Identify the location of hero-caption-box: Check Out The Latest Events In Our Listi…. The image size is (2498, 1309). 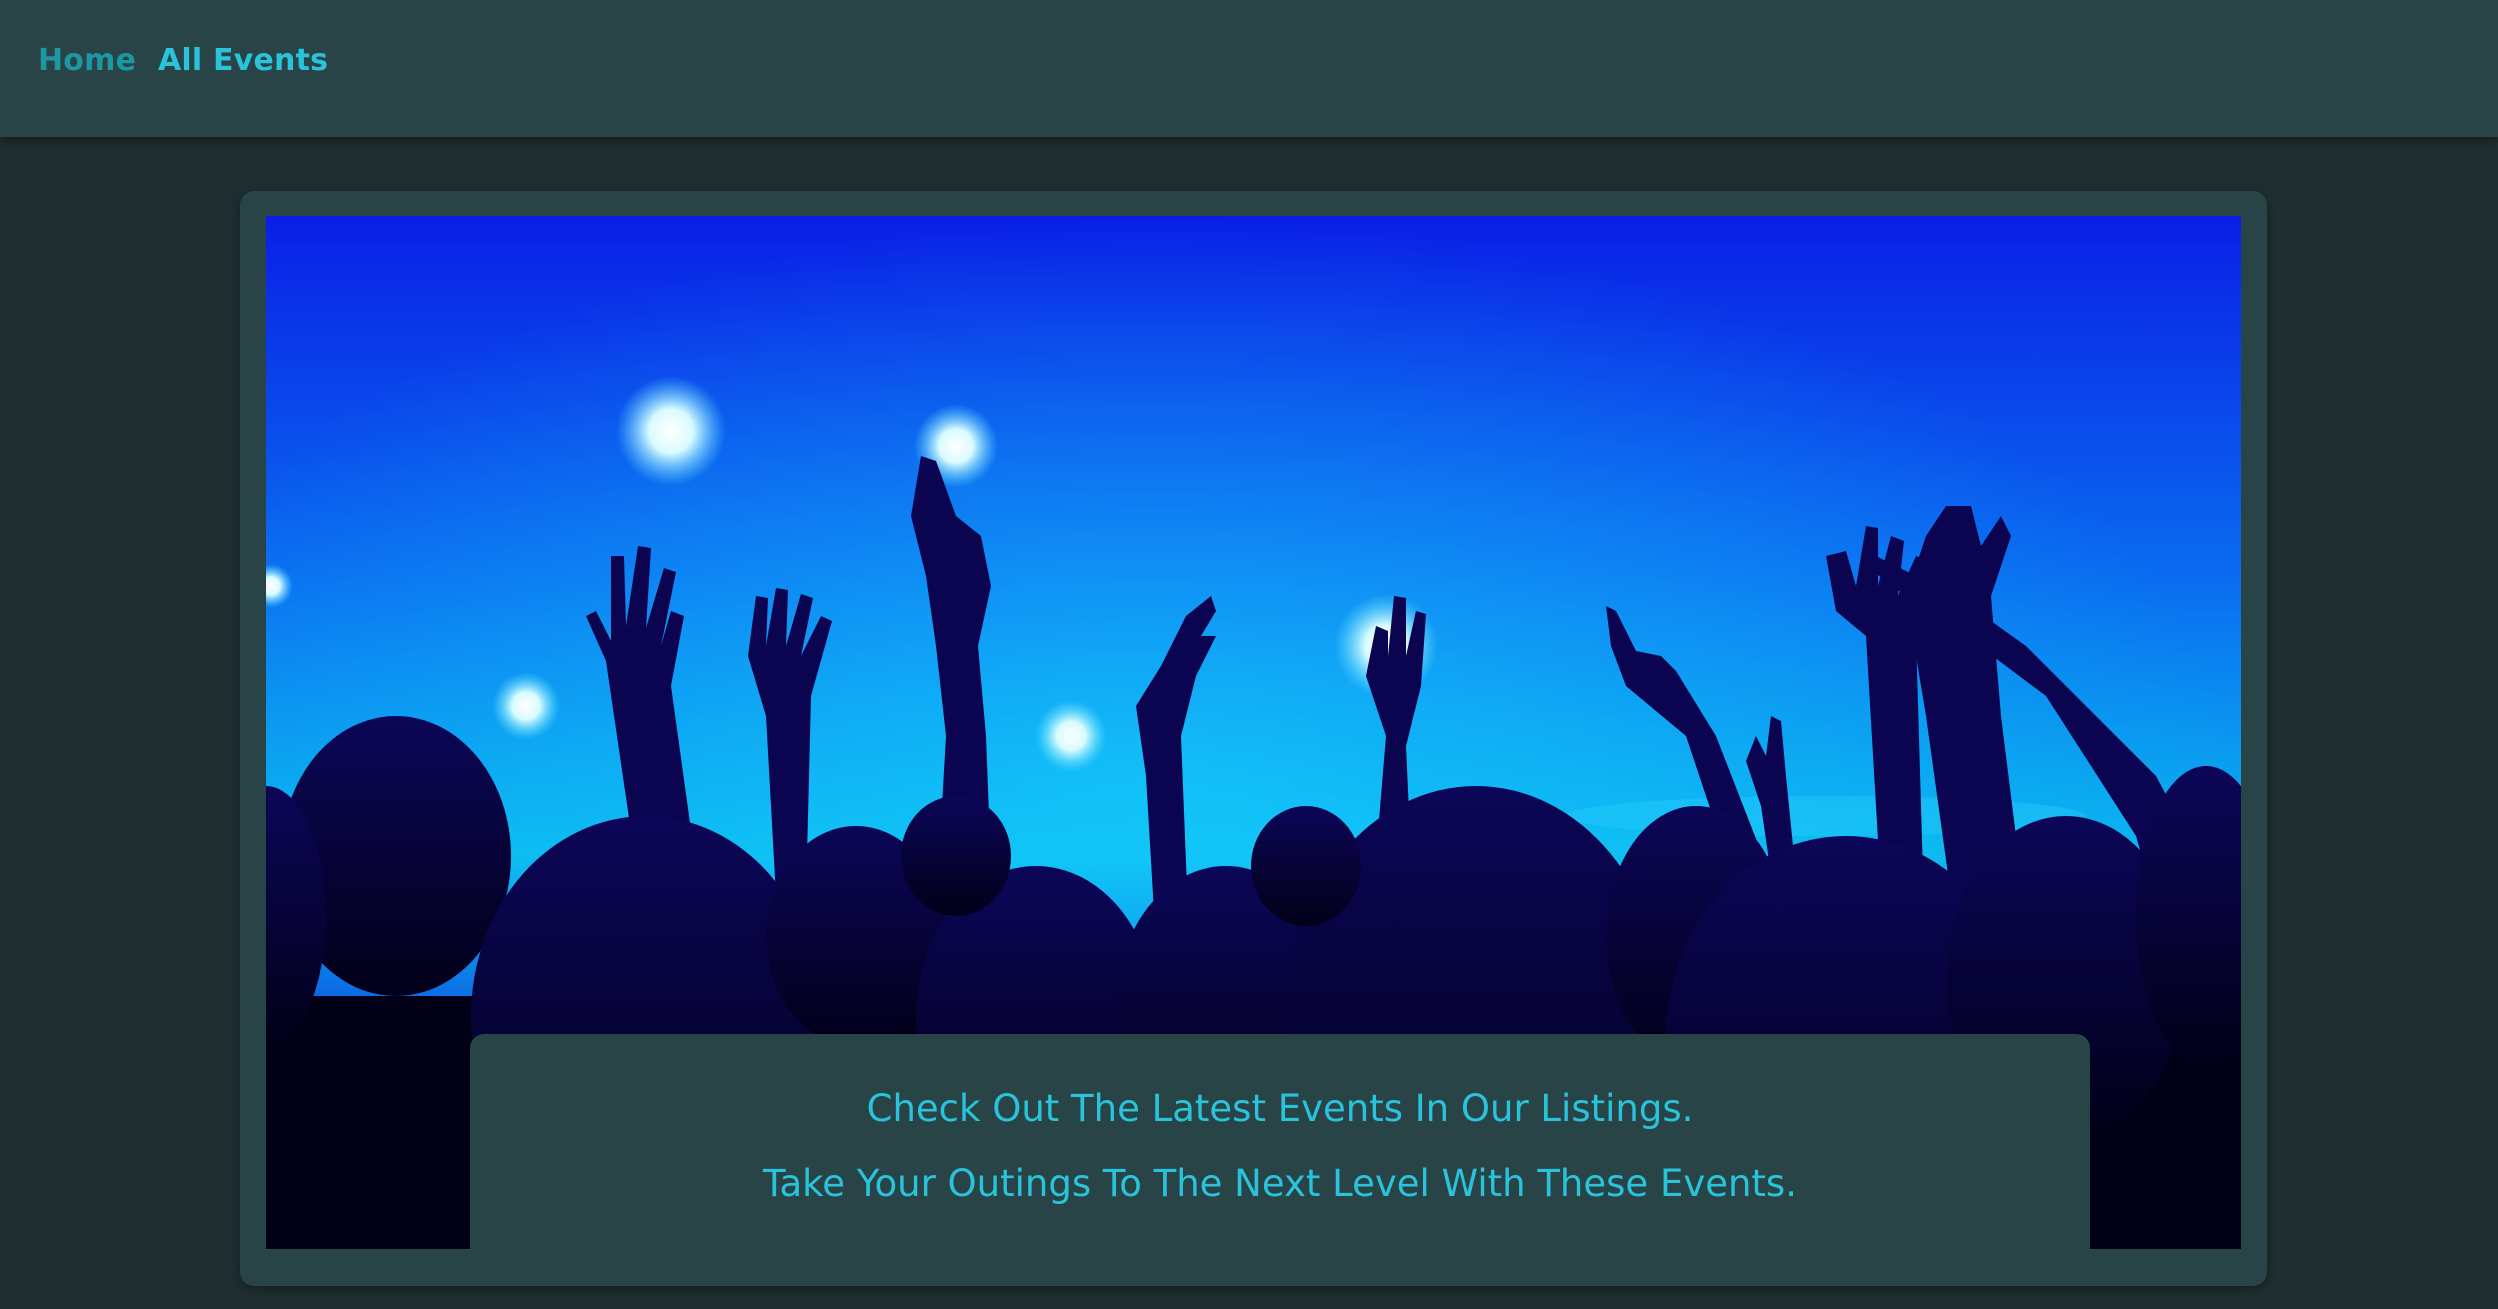
(1280, 1141).